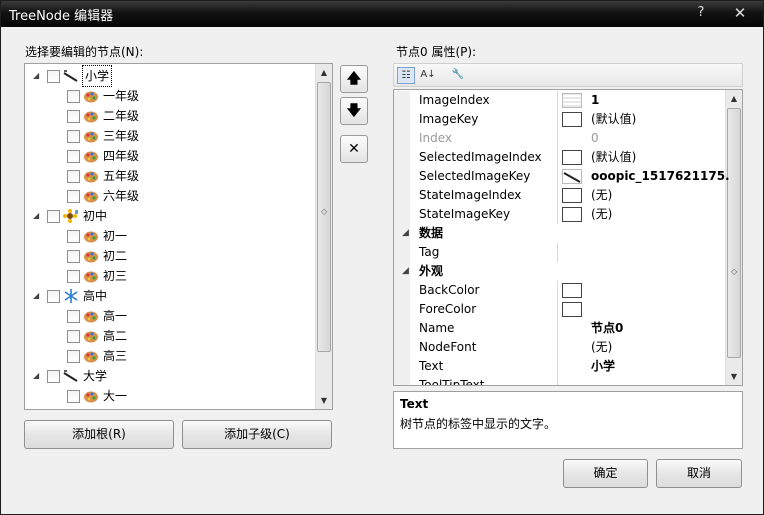 The image size is (764, 515). Describe the element at coordinates (458, 75) in the screenshot. I see `property-pages-icon: 🔧` at that location.